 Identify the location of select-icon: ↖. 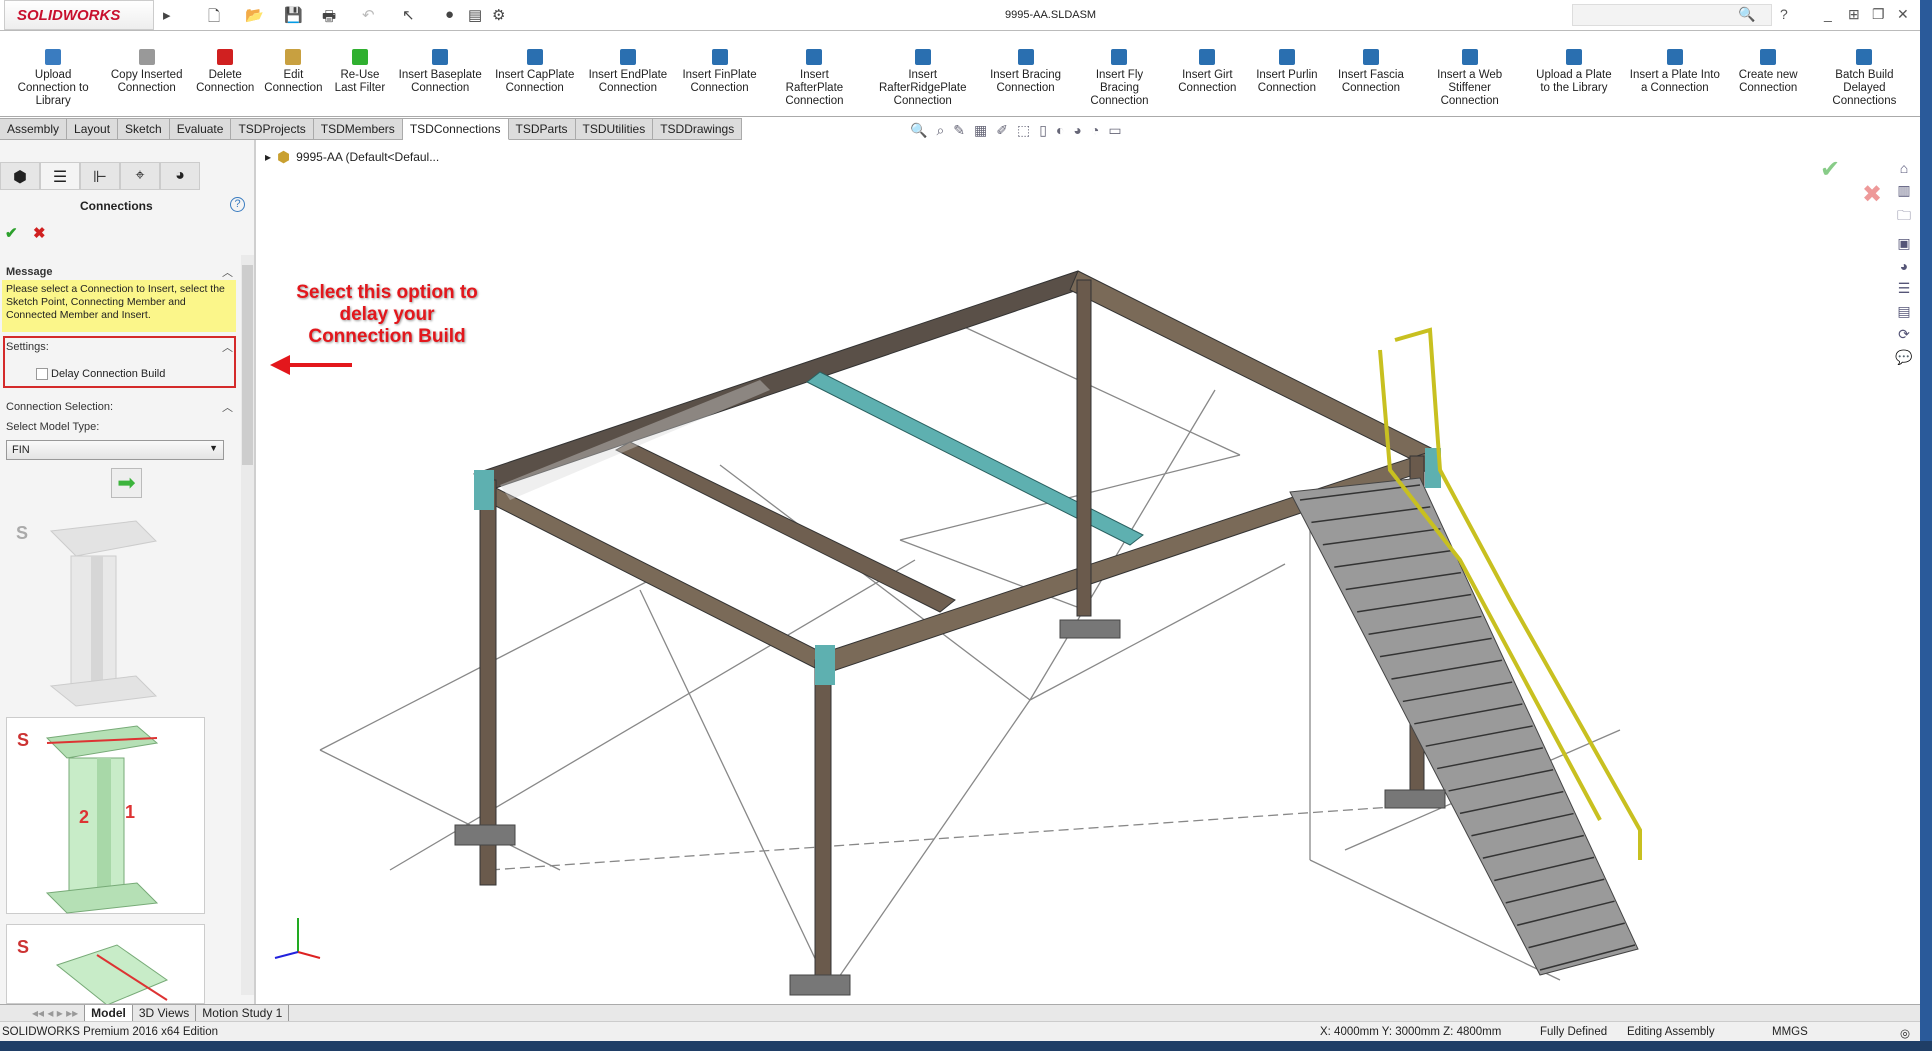
(408, 15).